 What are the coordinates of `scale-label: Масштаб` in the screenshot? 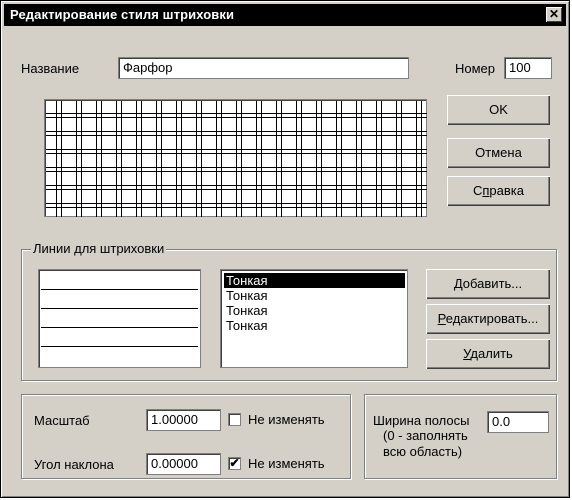 It's located at (62, 420).